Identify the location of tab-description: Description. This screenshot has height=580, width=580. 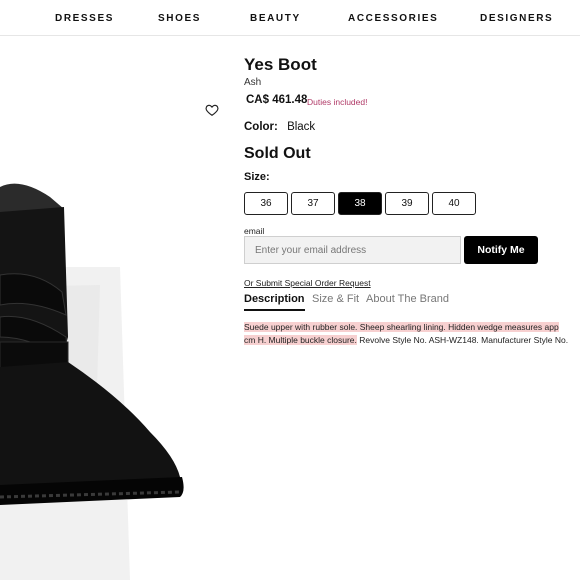
(274, 302).